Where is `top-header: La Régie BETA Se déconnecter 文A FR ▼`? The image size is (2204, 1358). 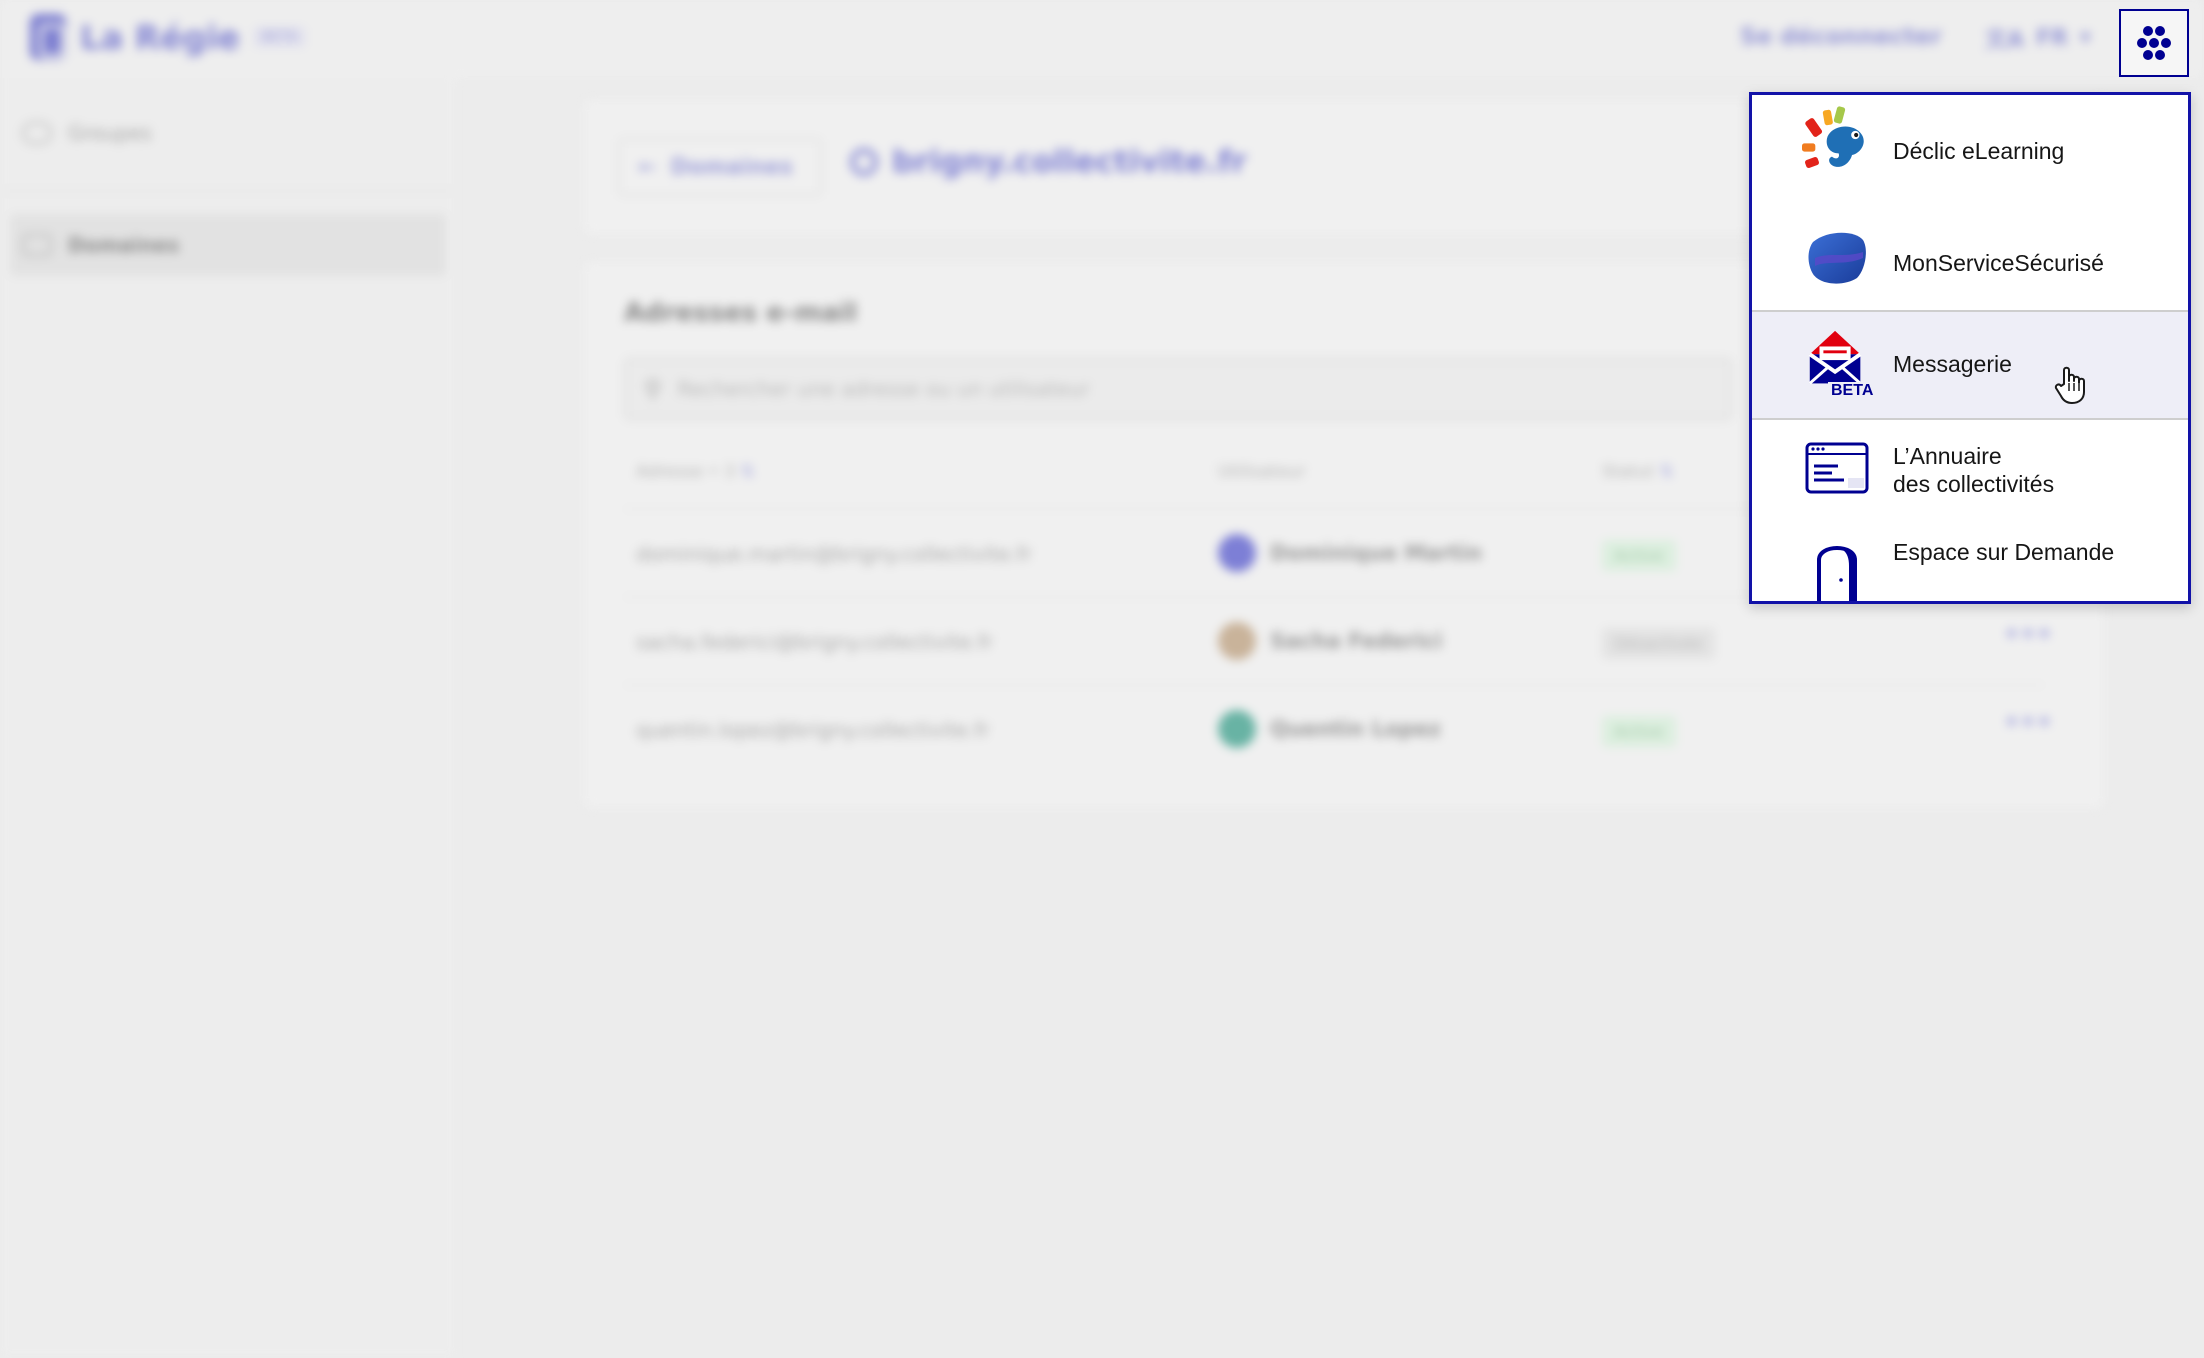 top-header: La Régie BETA Se déconnecter 文A FR ▼ is located at coordinates (1102, 39).